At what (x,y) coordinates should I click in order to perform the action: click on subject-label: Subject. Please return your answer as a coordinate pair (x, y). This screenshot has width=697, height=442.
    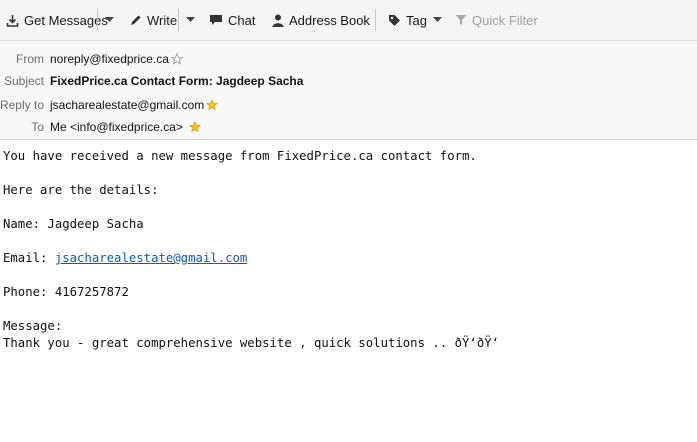
    Looking at the image, I should click on (23, 81).